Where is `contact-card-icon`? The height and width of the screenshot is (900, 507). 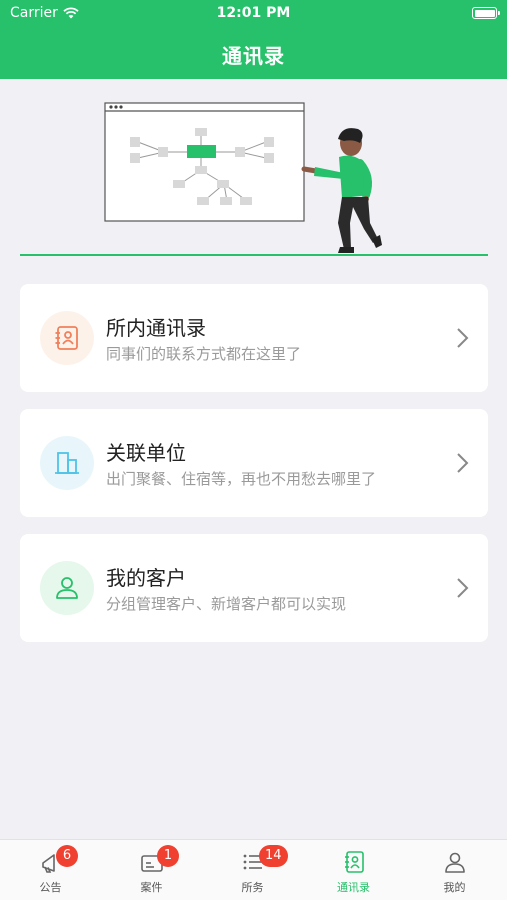
contact-card-icon is located at coordinates (66, 338).